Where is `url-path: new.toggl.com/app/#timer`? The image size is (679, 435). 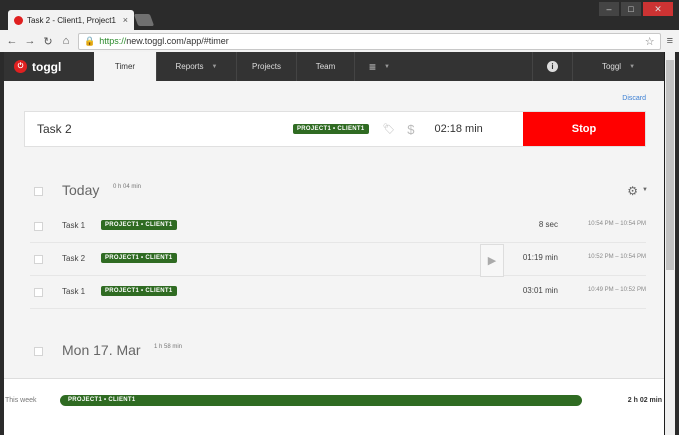 url-path: new.toggl.com/app/#timer is located at coordinates (177, 41).